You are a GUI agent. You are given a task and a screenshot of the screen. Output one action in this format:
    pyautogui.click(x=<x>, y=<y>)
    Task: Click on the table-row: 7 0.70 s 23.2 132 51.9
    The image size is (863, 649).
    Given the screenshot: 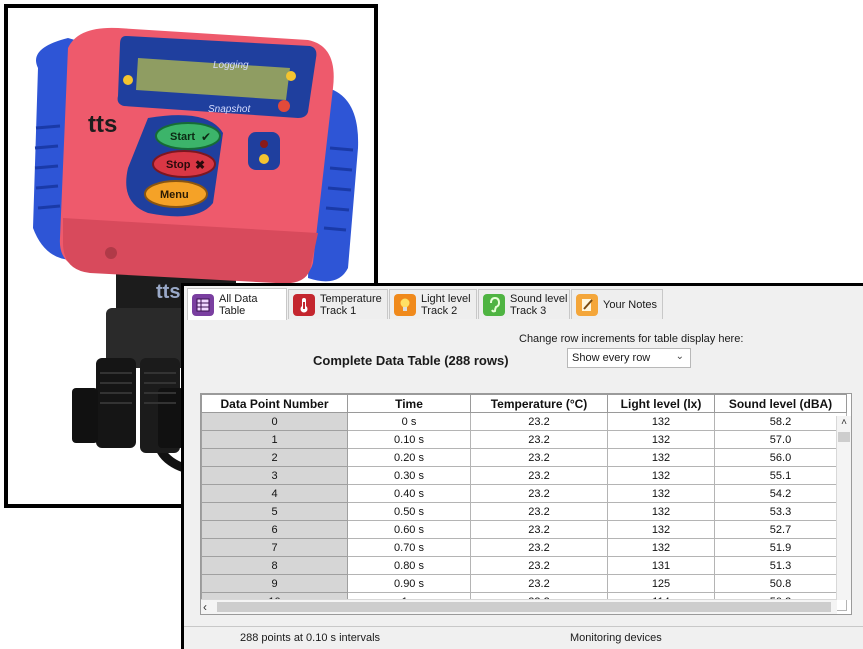 What is the action you would take?
    pyautogui.click(x=524, y=547)
    